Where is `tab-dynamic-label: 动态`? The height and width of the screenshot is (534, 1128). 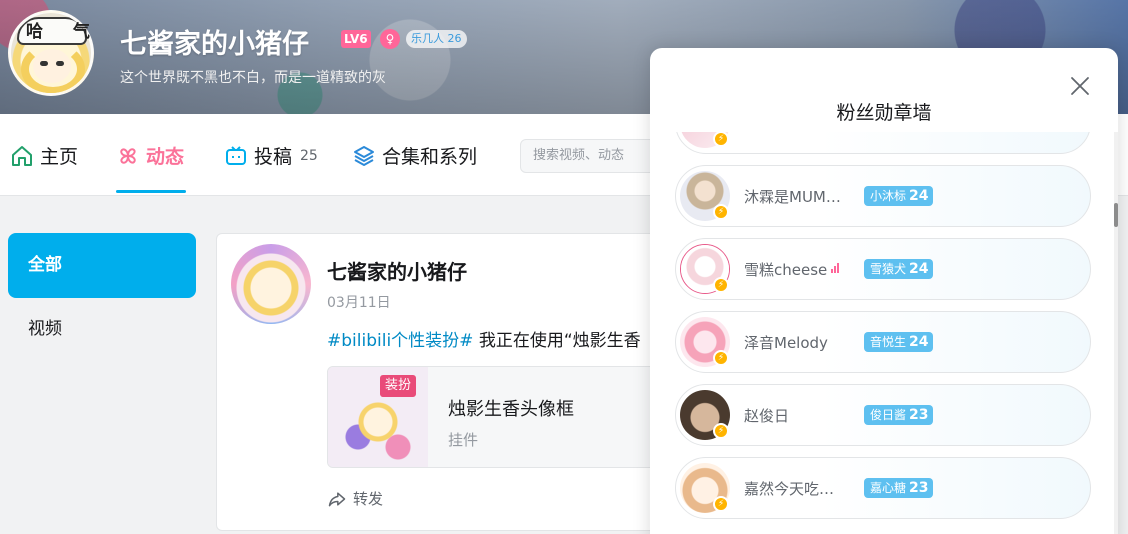
tab-dynamic-label: 动态 is located at coordinates (165, 157).